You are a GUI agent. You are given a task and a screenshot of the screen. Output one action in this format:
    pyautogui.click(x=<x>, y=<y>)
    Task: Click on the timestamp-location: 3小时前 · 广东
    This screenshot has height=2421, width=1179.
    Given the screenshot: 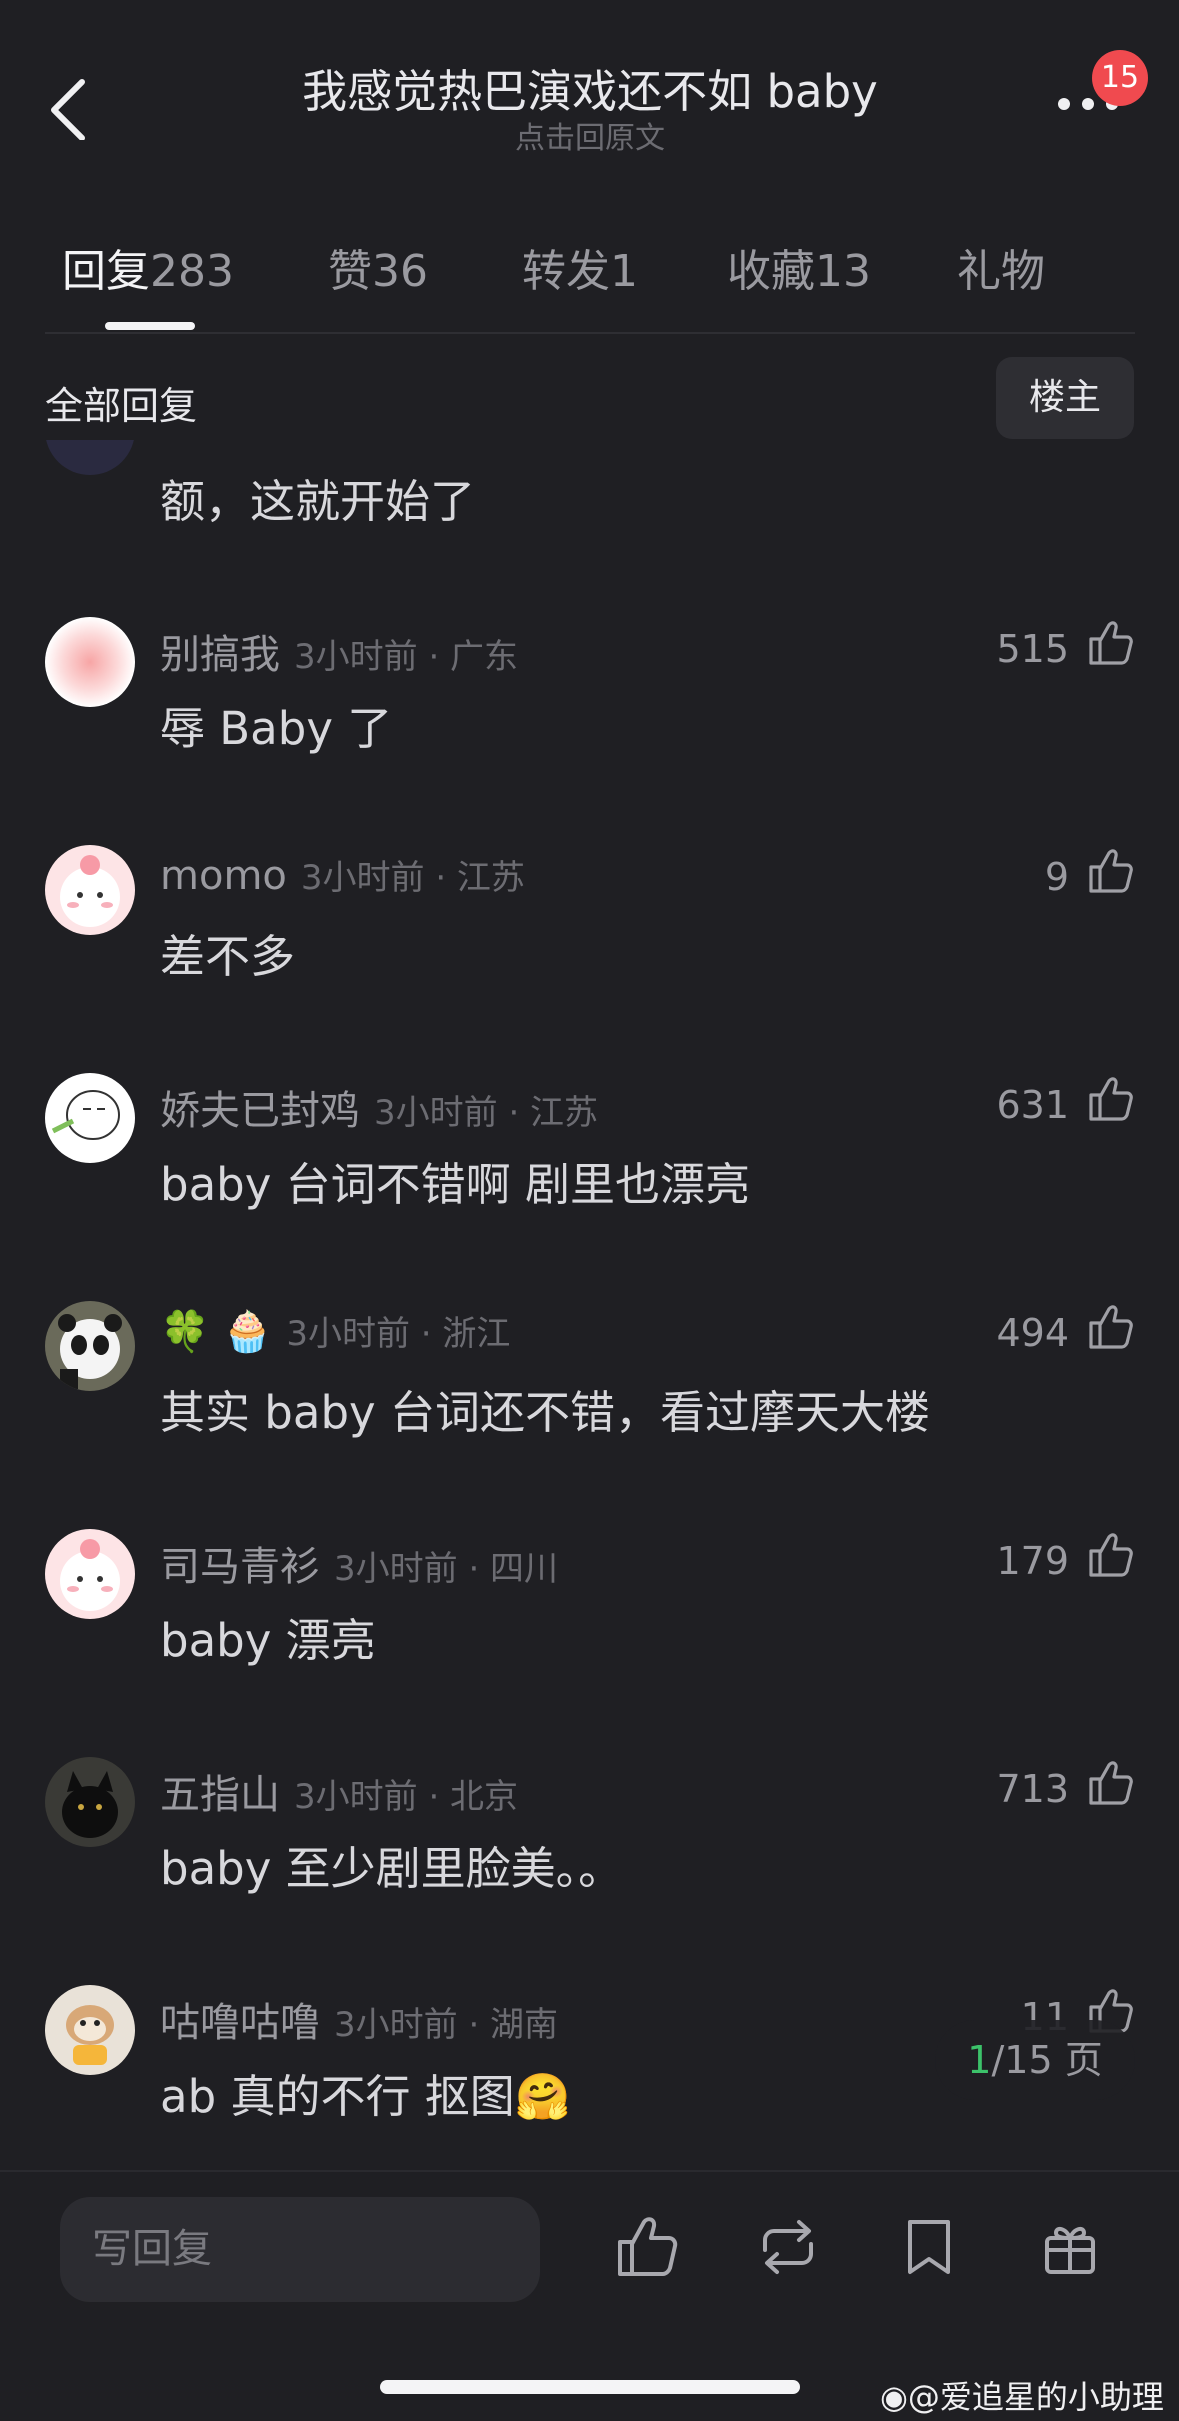 What is the action you would take?
    pyautogui.click(x=406, y=657)
    